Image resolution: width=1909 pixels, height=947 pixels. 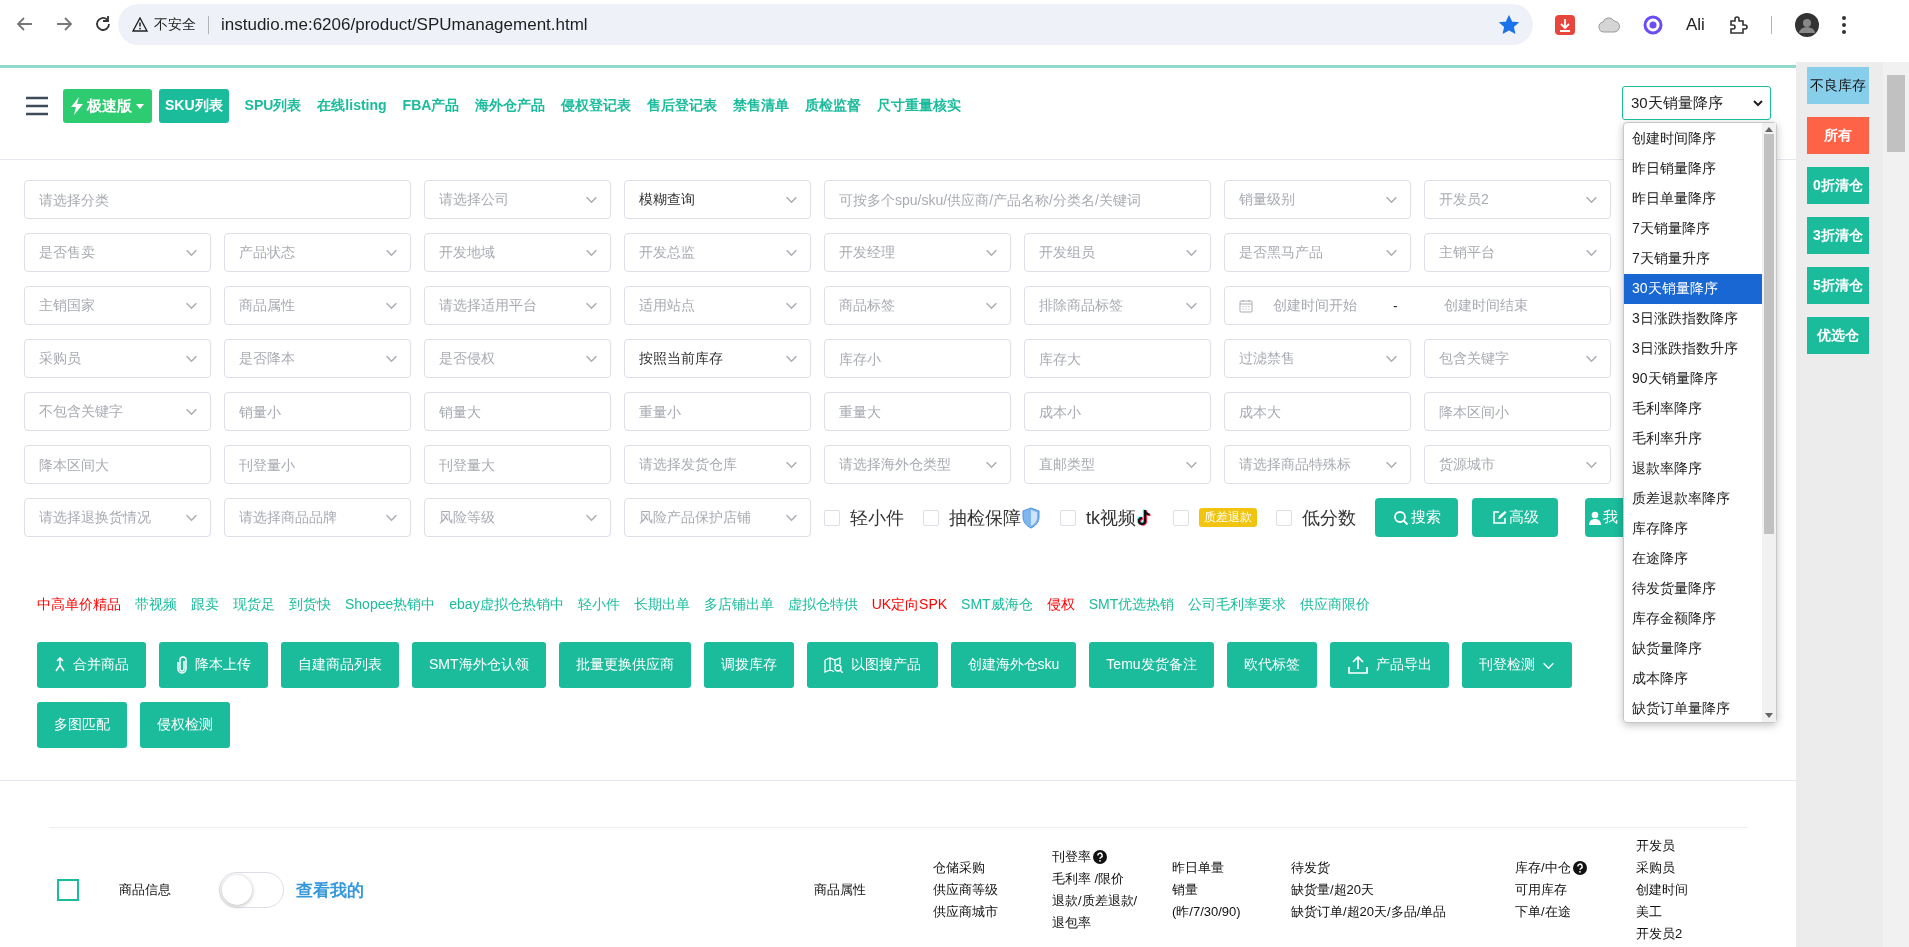 What do you see at coordinates (1317, 411) in the screenshot?
I see `input-field: 成本大` at bounding box center [1317, 411].